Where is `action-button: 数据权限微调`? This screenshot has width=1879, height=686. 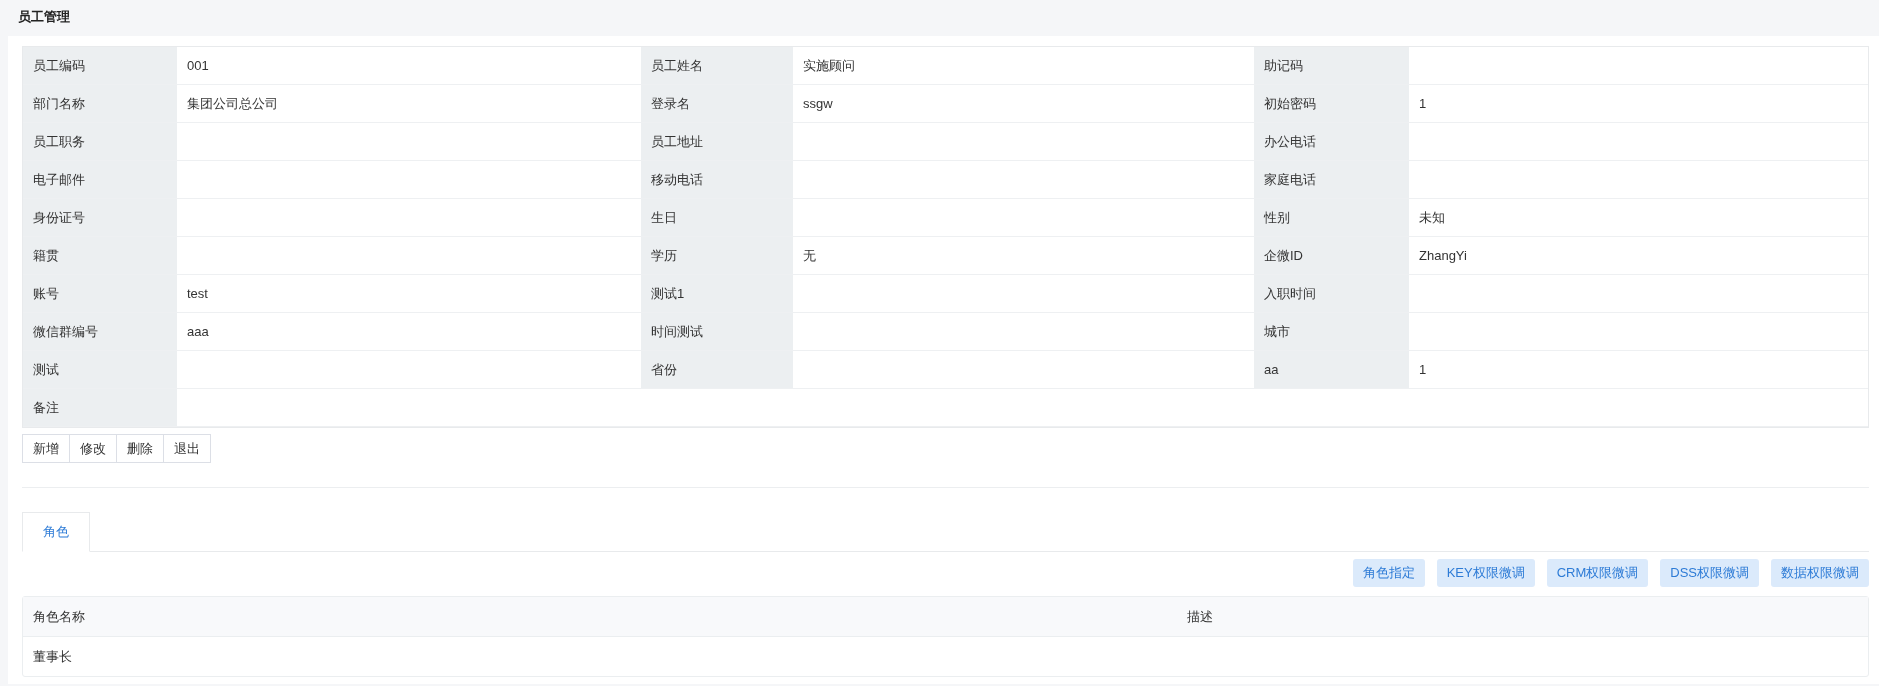 action-button: 数据权限微调 is located at coordinates (1820, 573).